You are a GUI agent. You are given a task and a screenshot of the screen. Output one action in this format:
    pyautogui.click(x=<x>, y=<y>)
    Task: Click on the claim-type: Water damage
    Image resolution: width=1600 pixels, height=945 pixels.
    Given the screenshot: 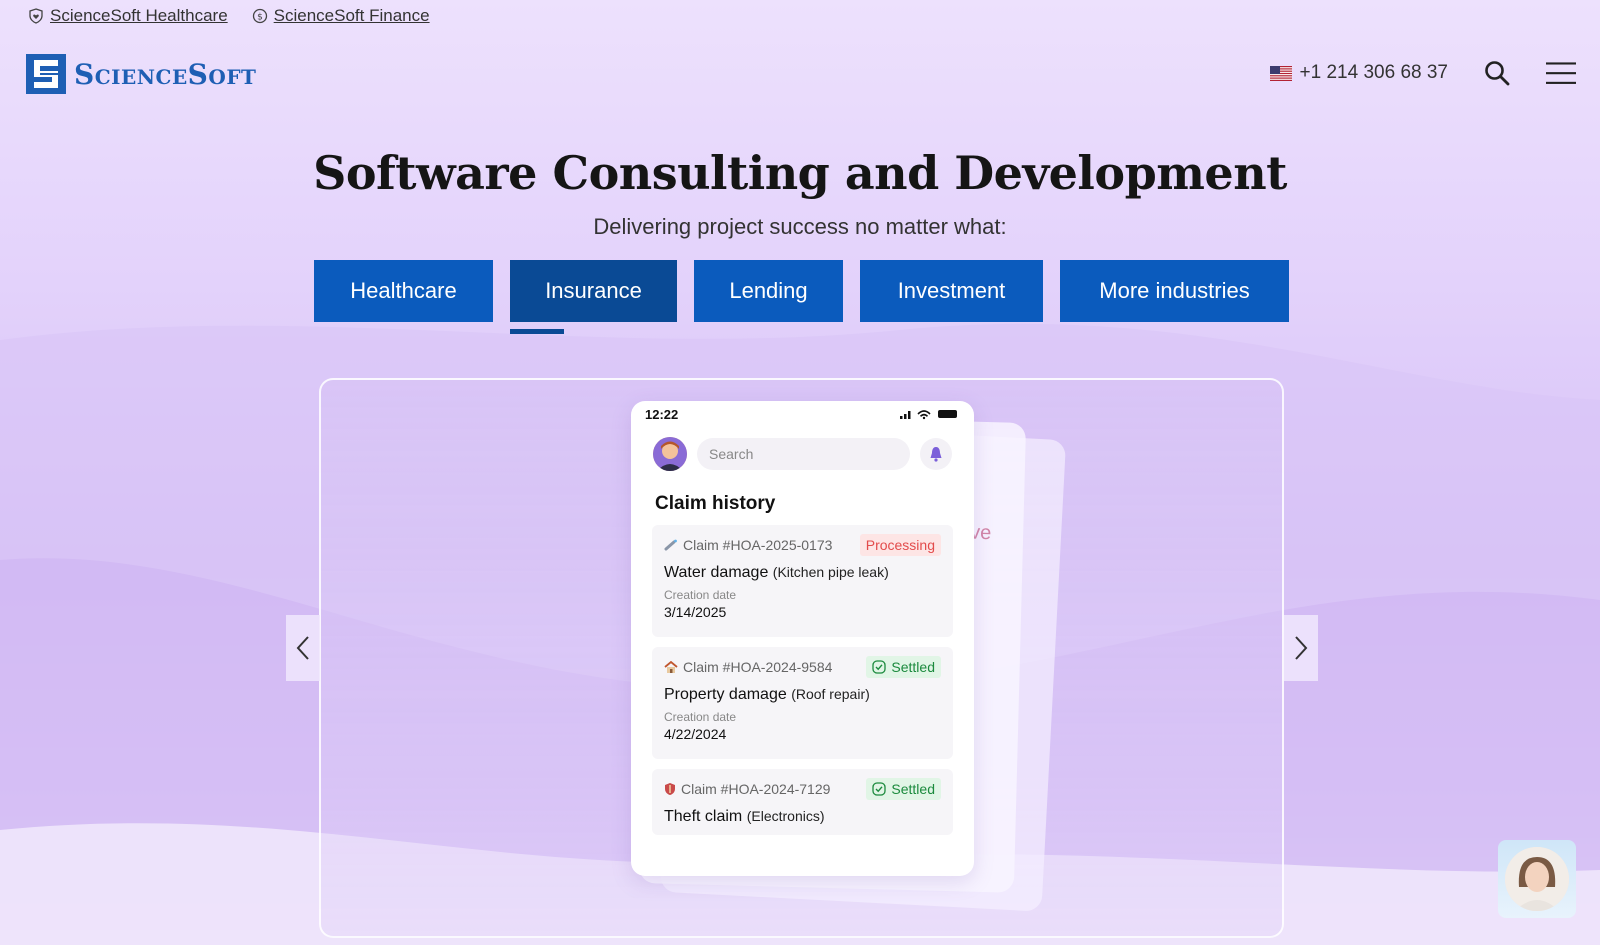 What is the action you would take?
    pyautogui.click(x=716, y=572)
    